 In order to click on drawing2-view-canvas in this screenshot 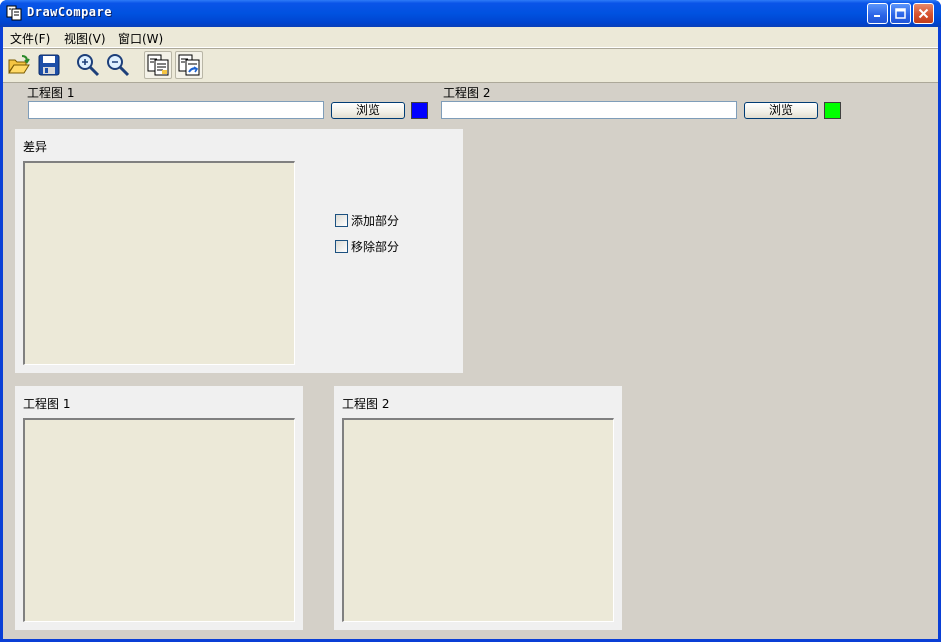, I will do `click(478, 520)`.